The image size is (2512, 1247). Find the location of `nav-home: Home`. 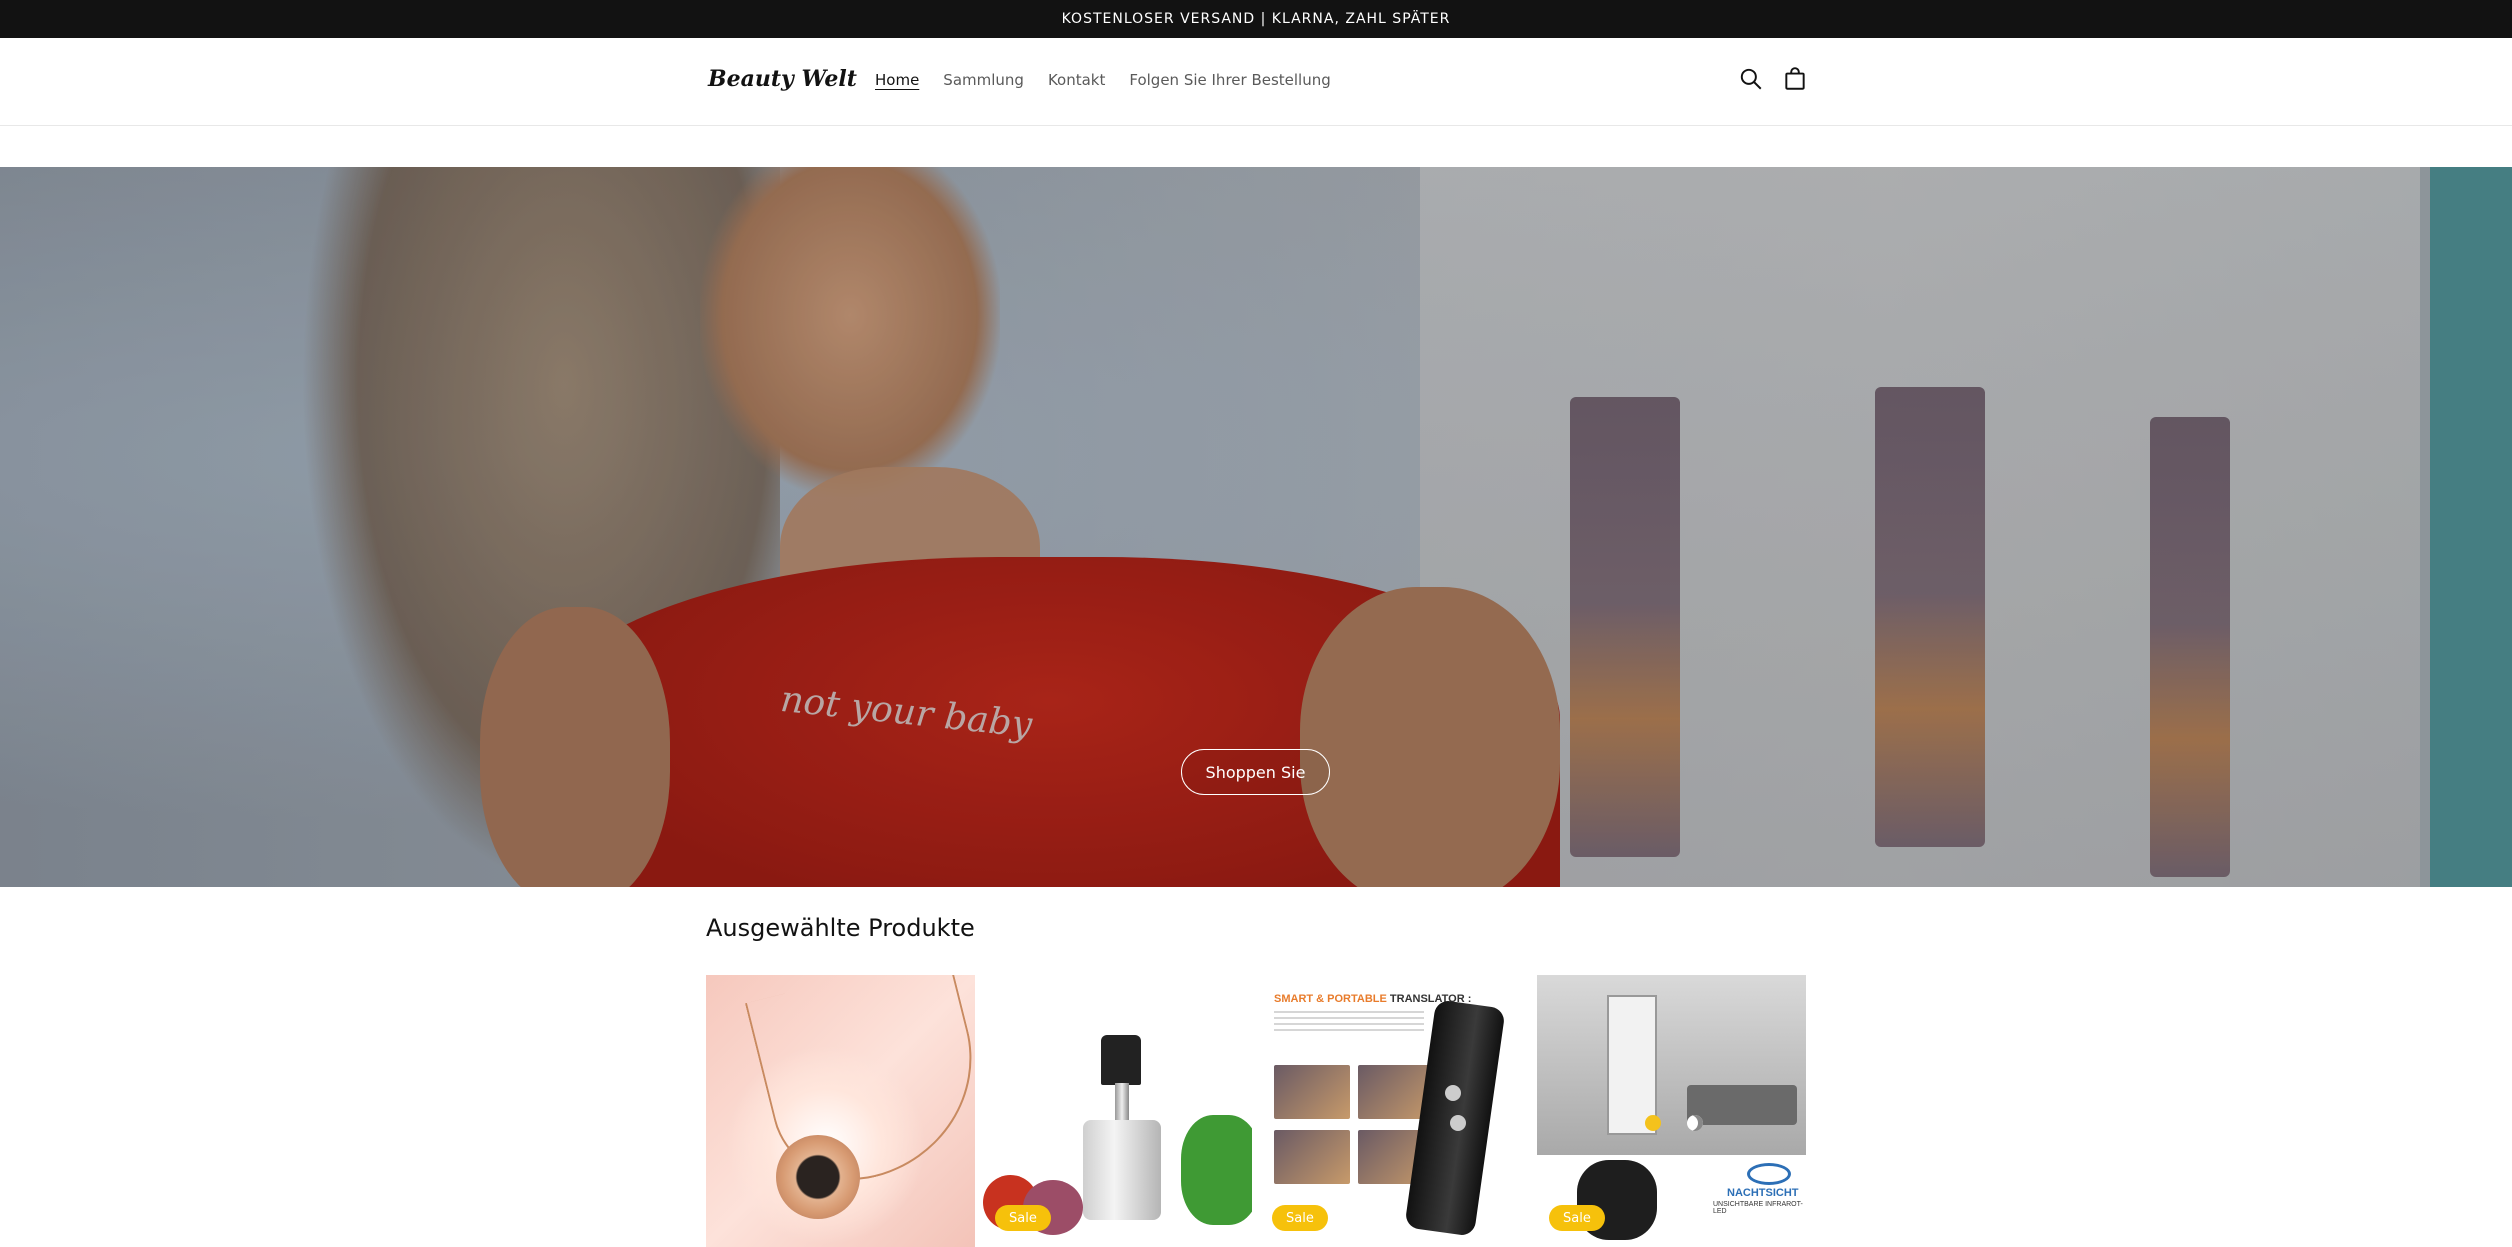

nav-home: Home is located at coordinates (897, 80).